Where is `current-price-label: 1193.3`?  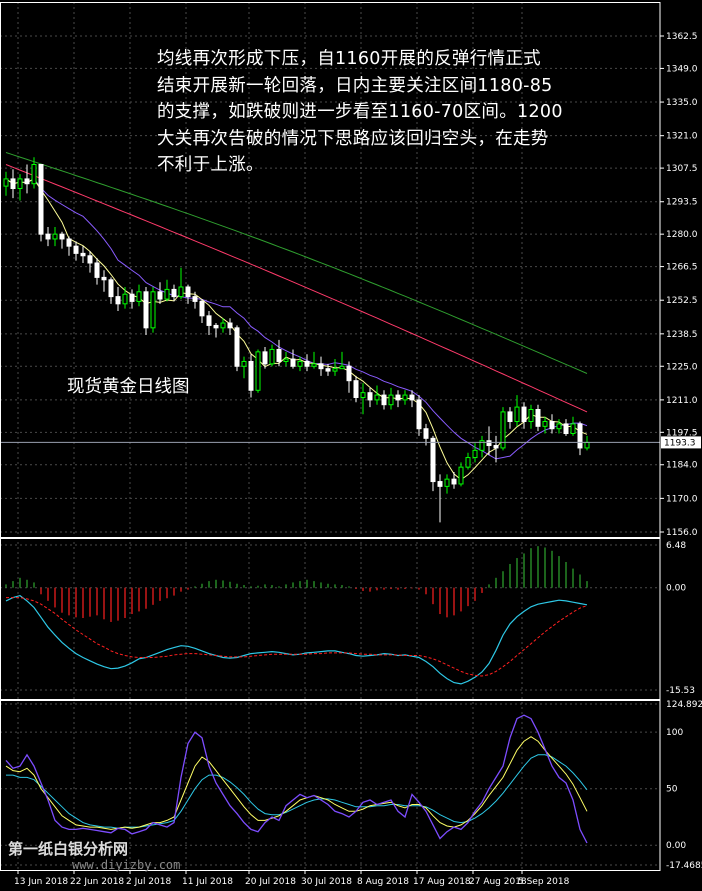
current-price-label: 1193.3 is located at coordinates (680, 443).